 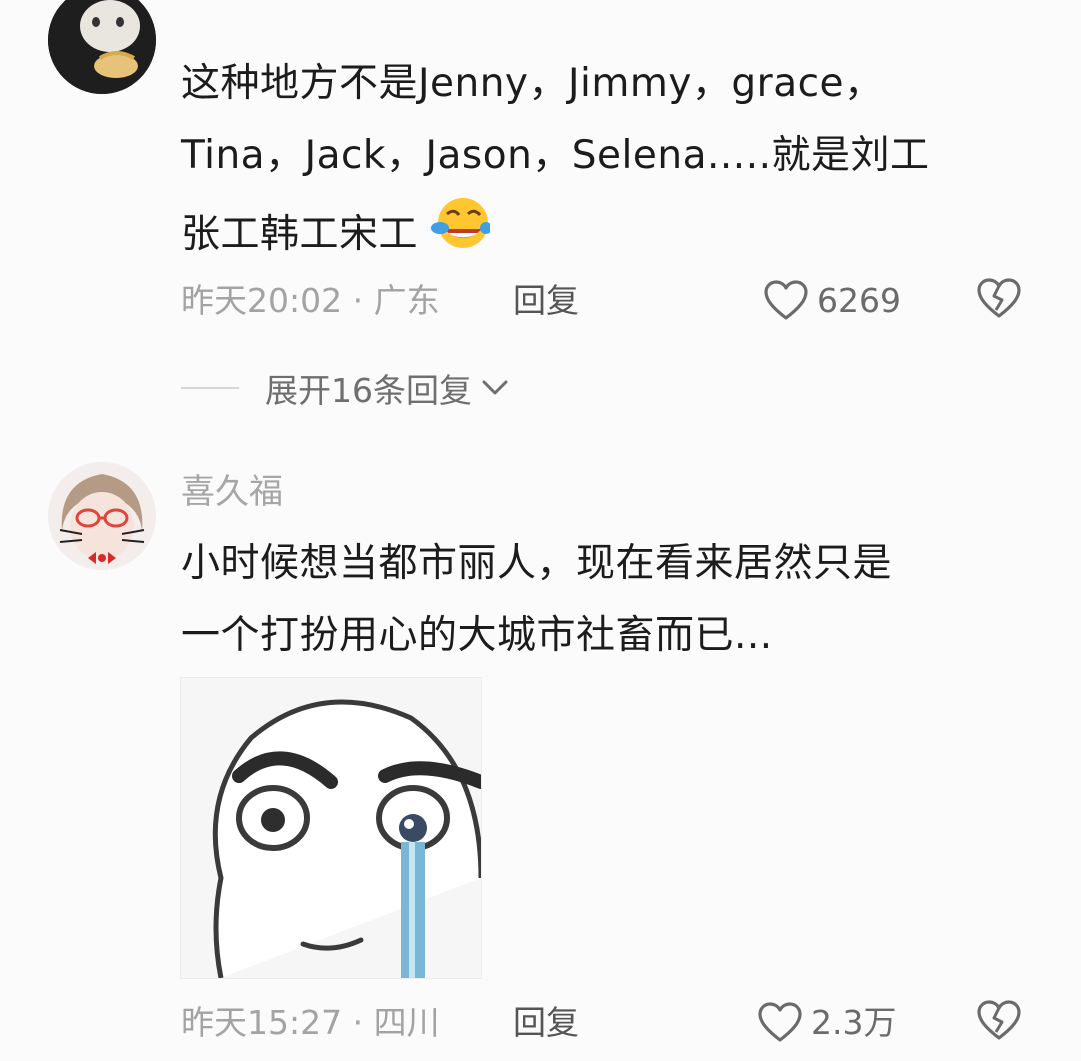 What do you see at coordinates (611, 301) in the screenshot?
I see `comment-meta: 昨天20:02 · 广东 回复 6269` at bounding box center [611, 301].